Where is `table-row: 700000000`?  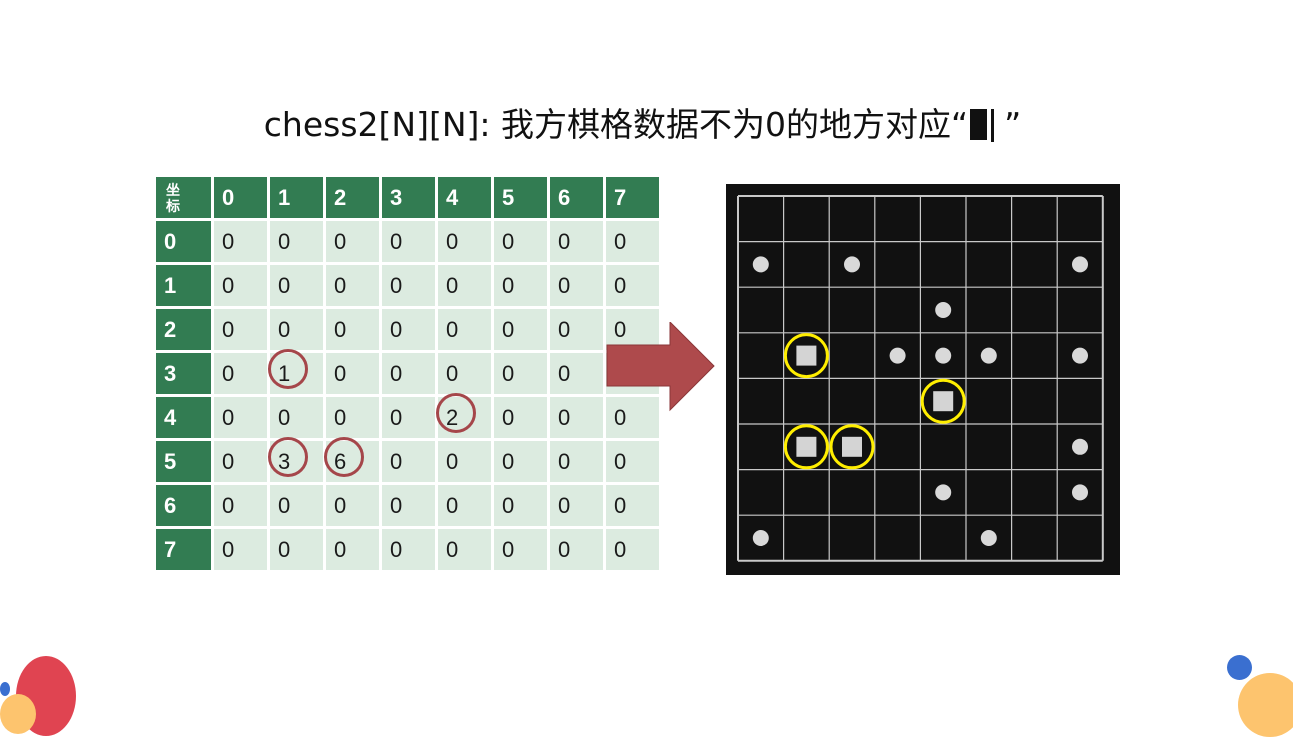 table-row: 700000000 is located at coordinates (407, 549).